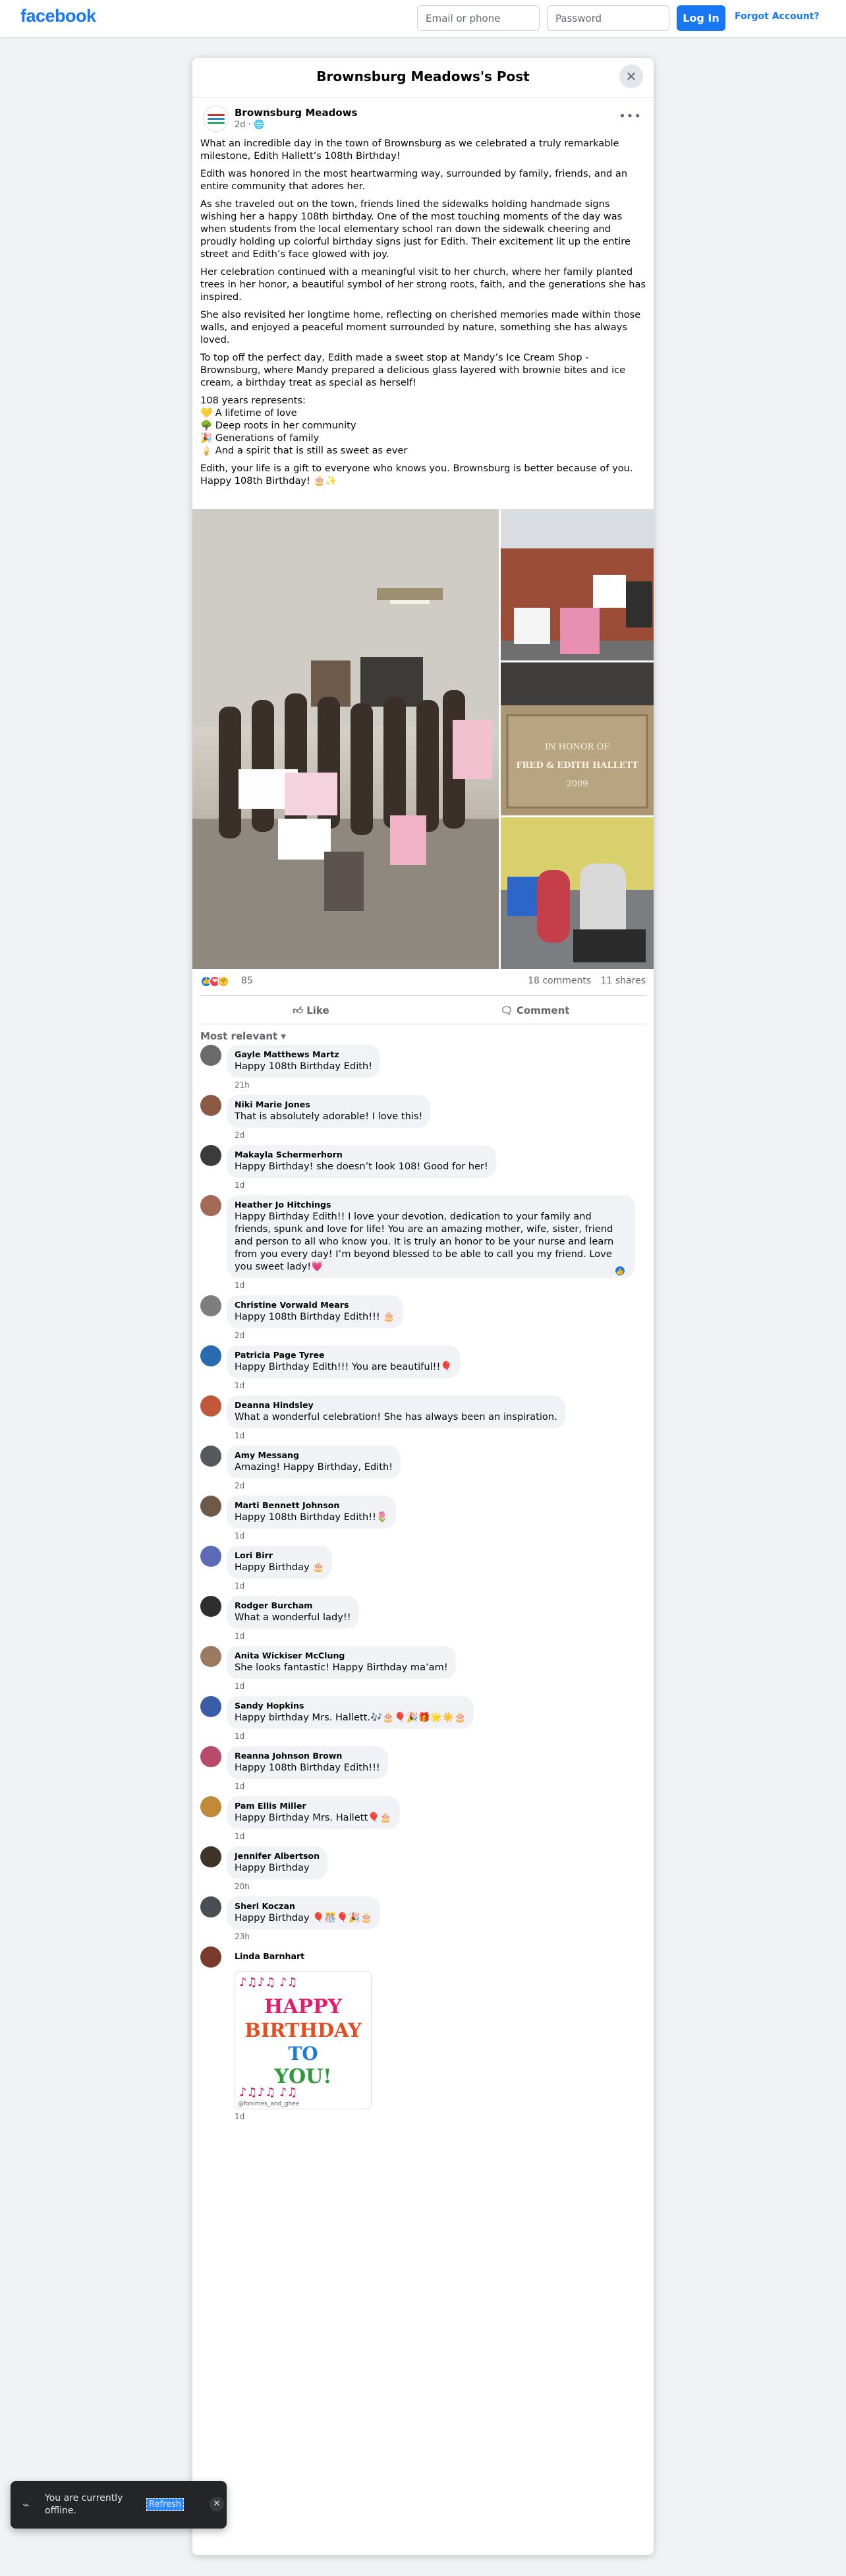 The width and height of the screenshot is (846, 2576). Describe the element at coordinates (269, 1957) in the screenshot. I see `commenter-name: Linda Barnhart` at that location.